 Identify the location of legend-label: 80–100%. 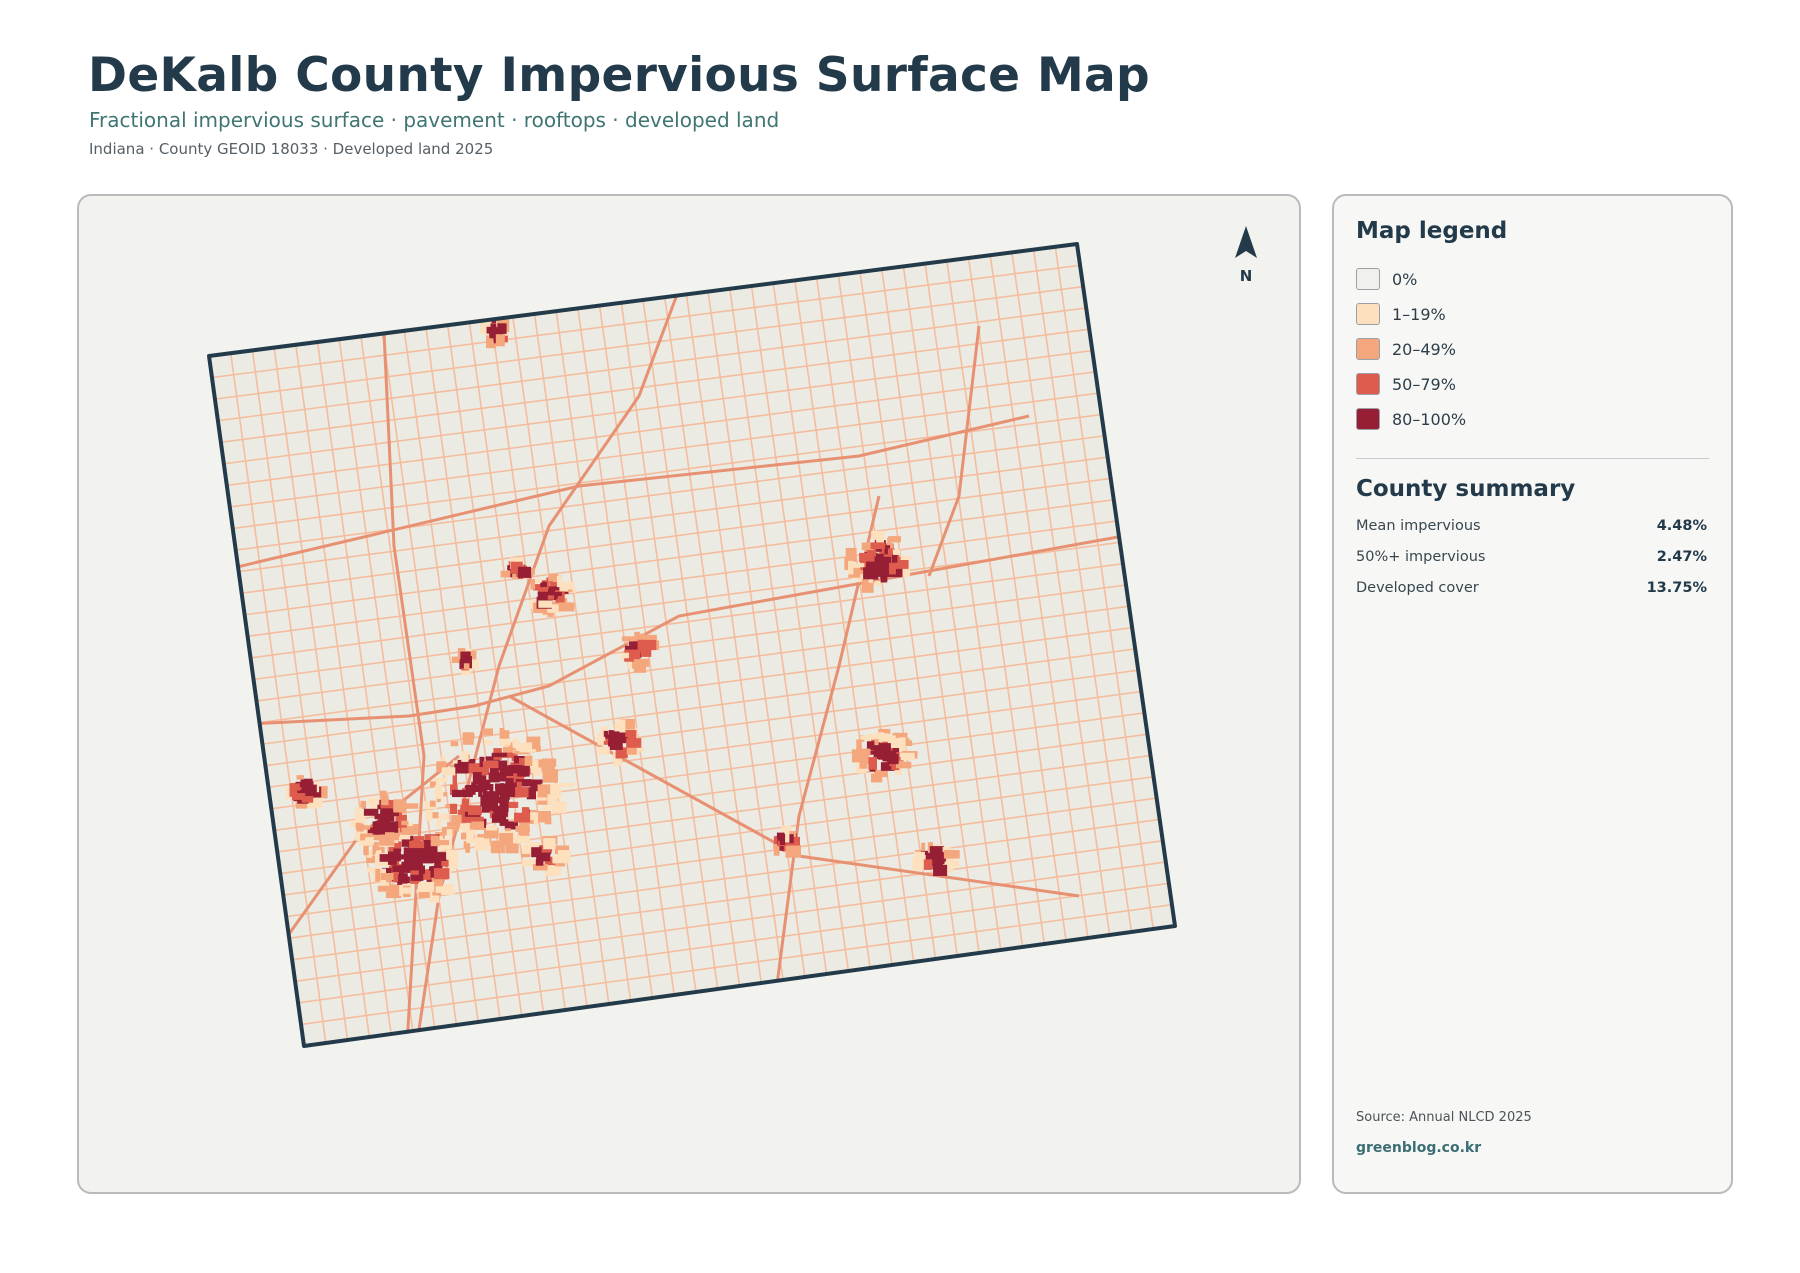
(1429, 419).